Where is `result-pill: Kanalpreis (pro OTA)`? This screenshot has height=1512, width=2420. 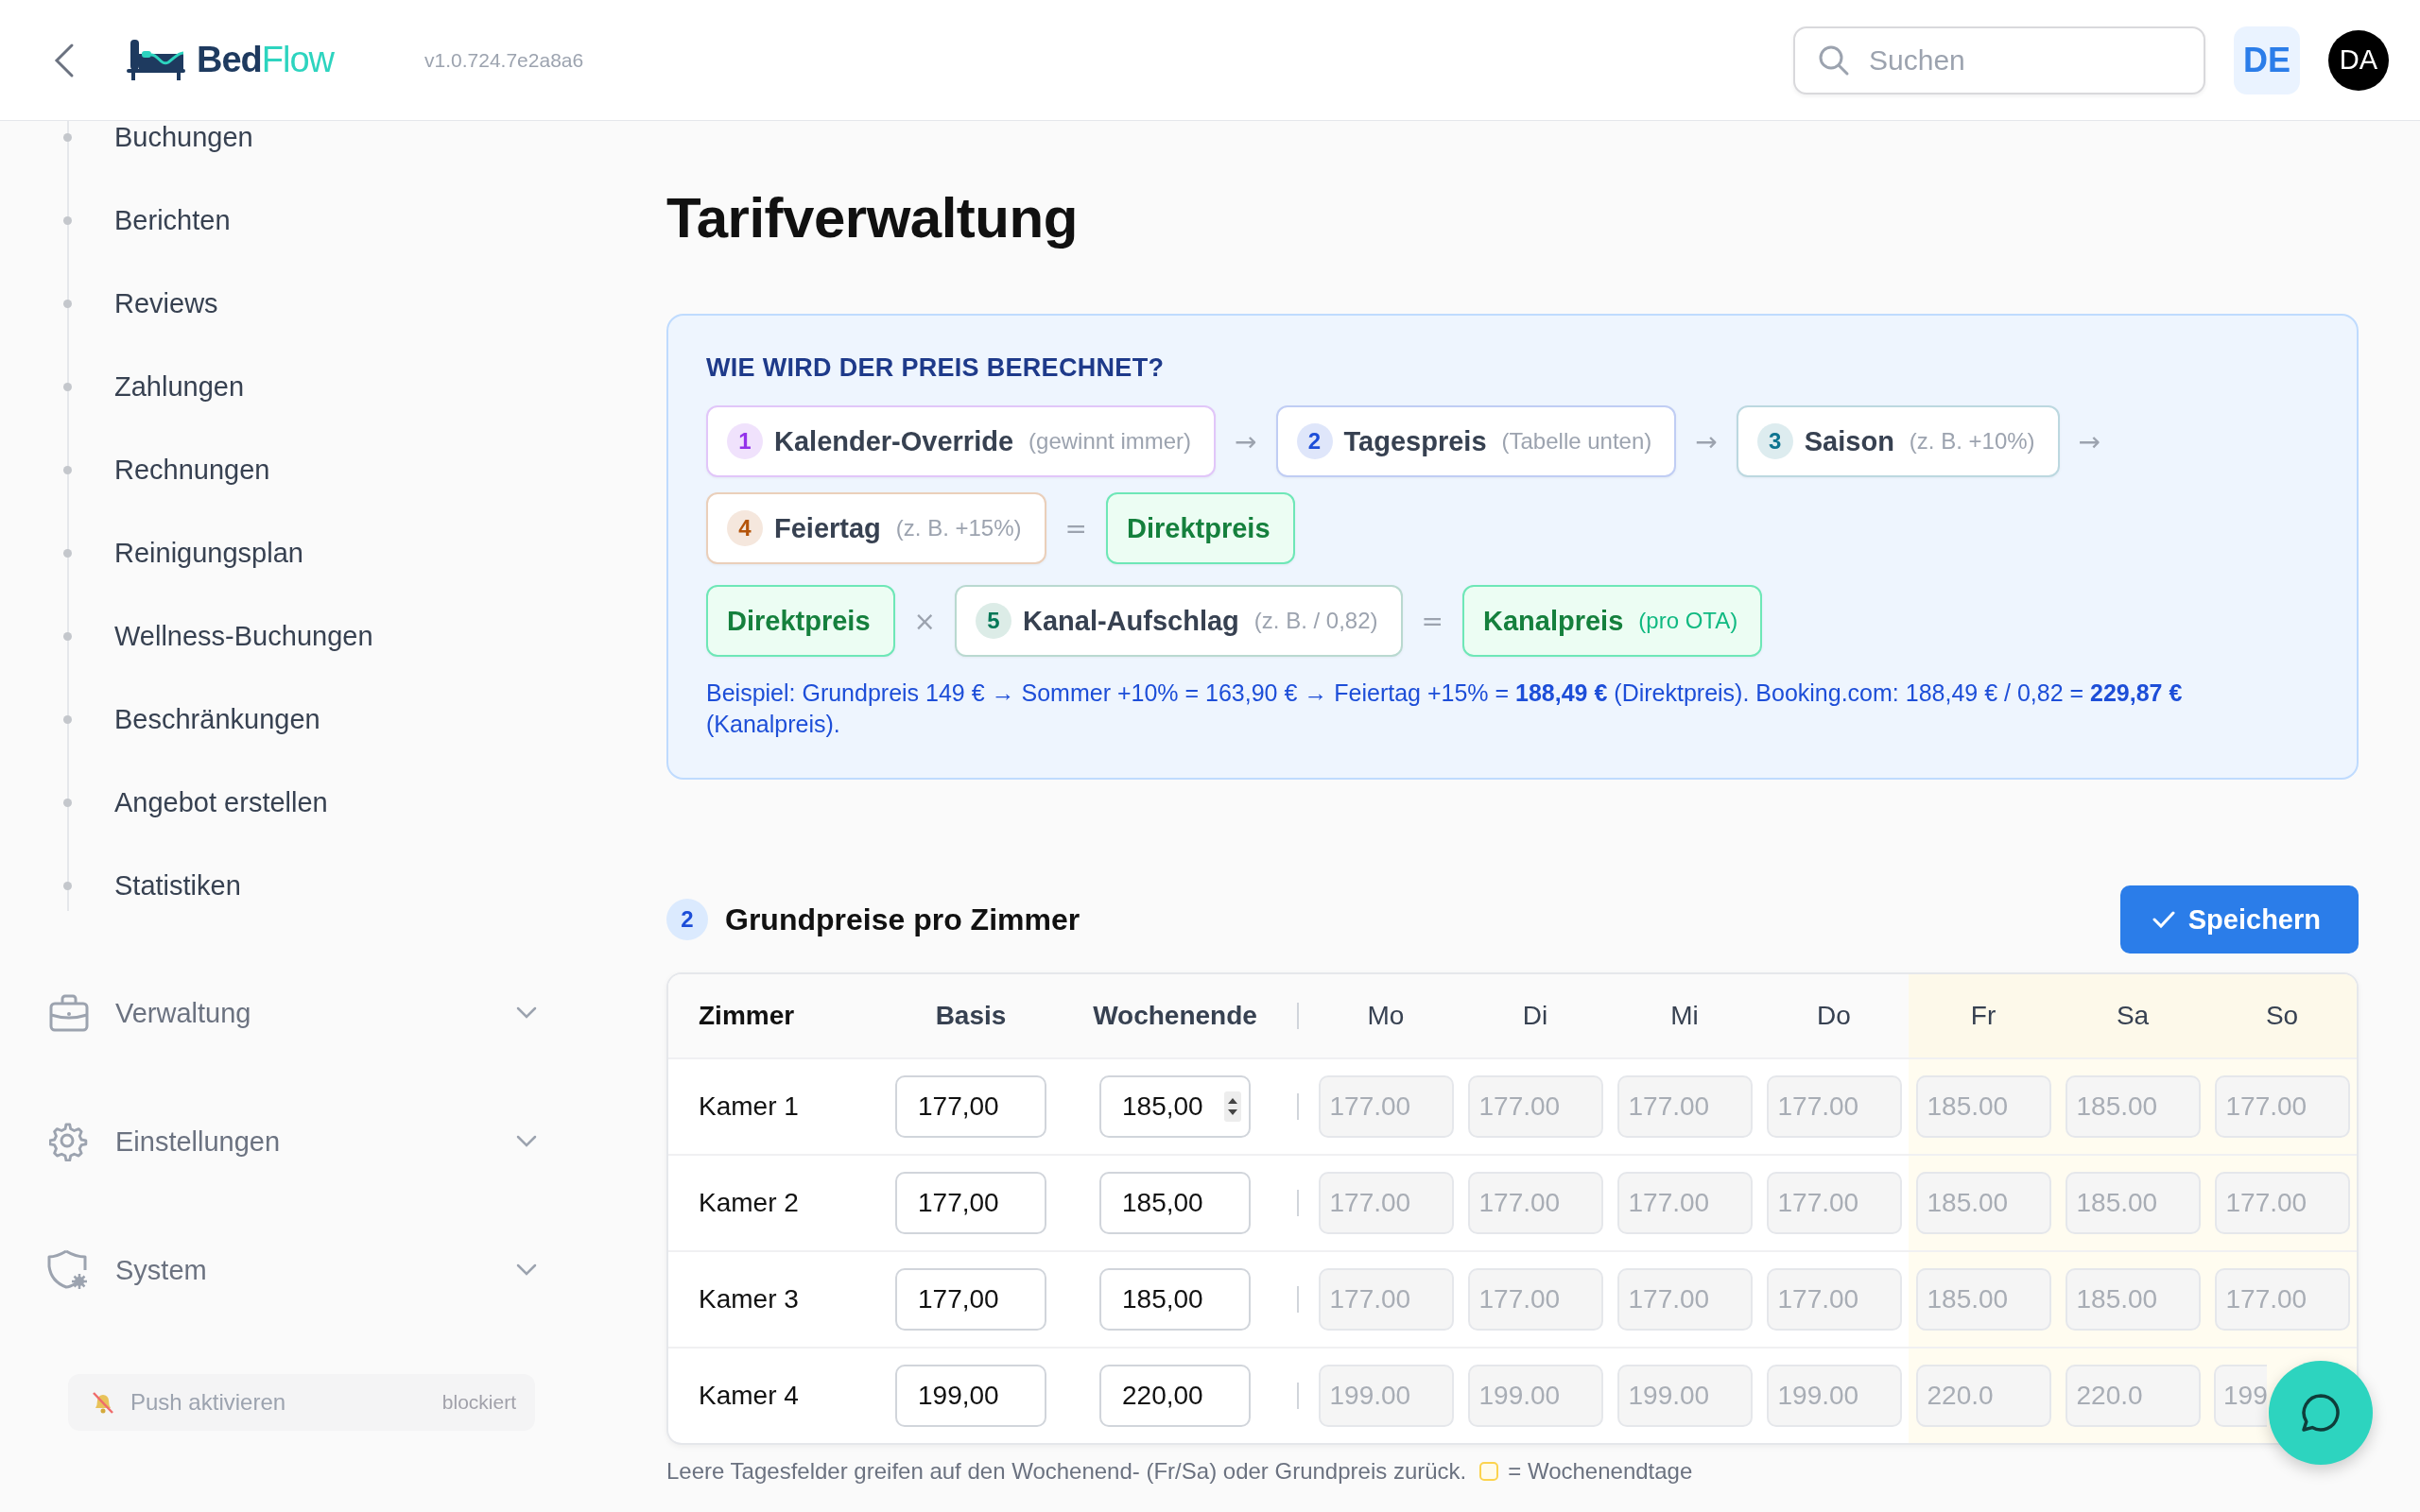 result-pill: Kanalpreis (pro OTA) is located at coordinates (1612, 621).